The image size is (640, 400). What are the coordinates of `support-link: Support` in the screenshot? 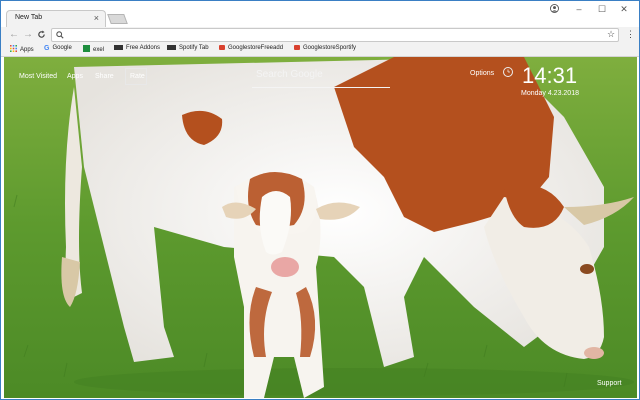 It's located at (609, 383).